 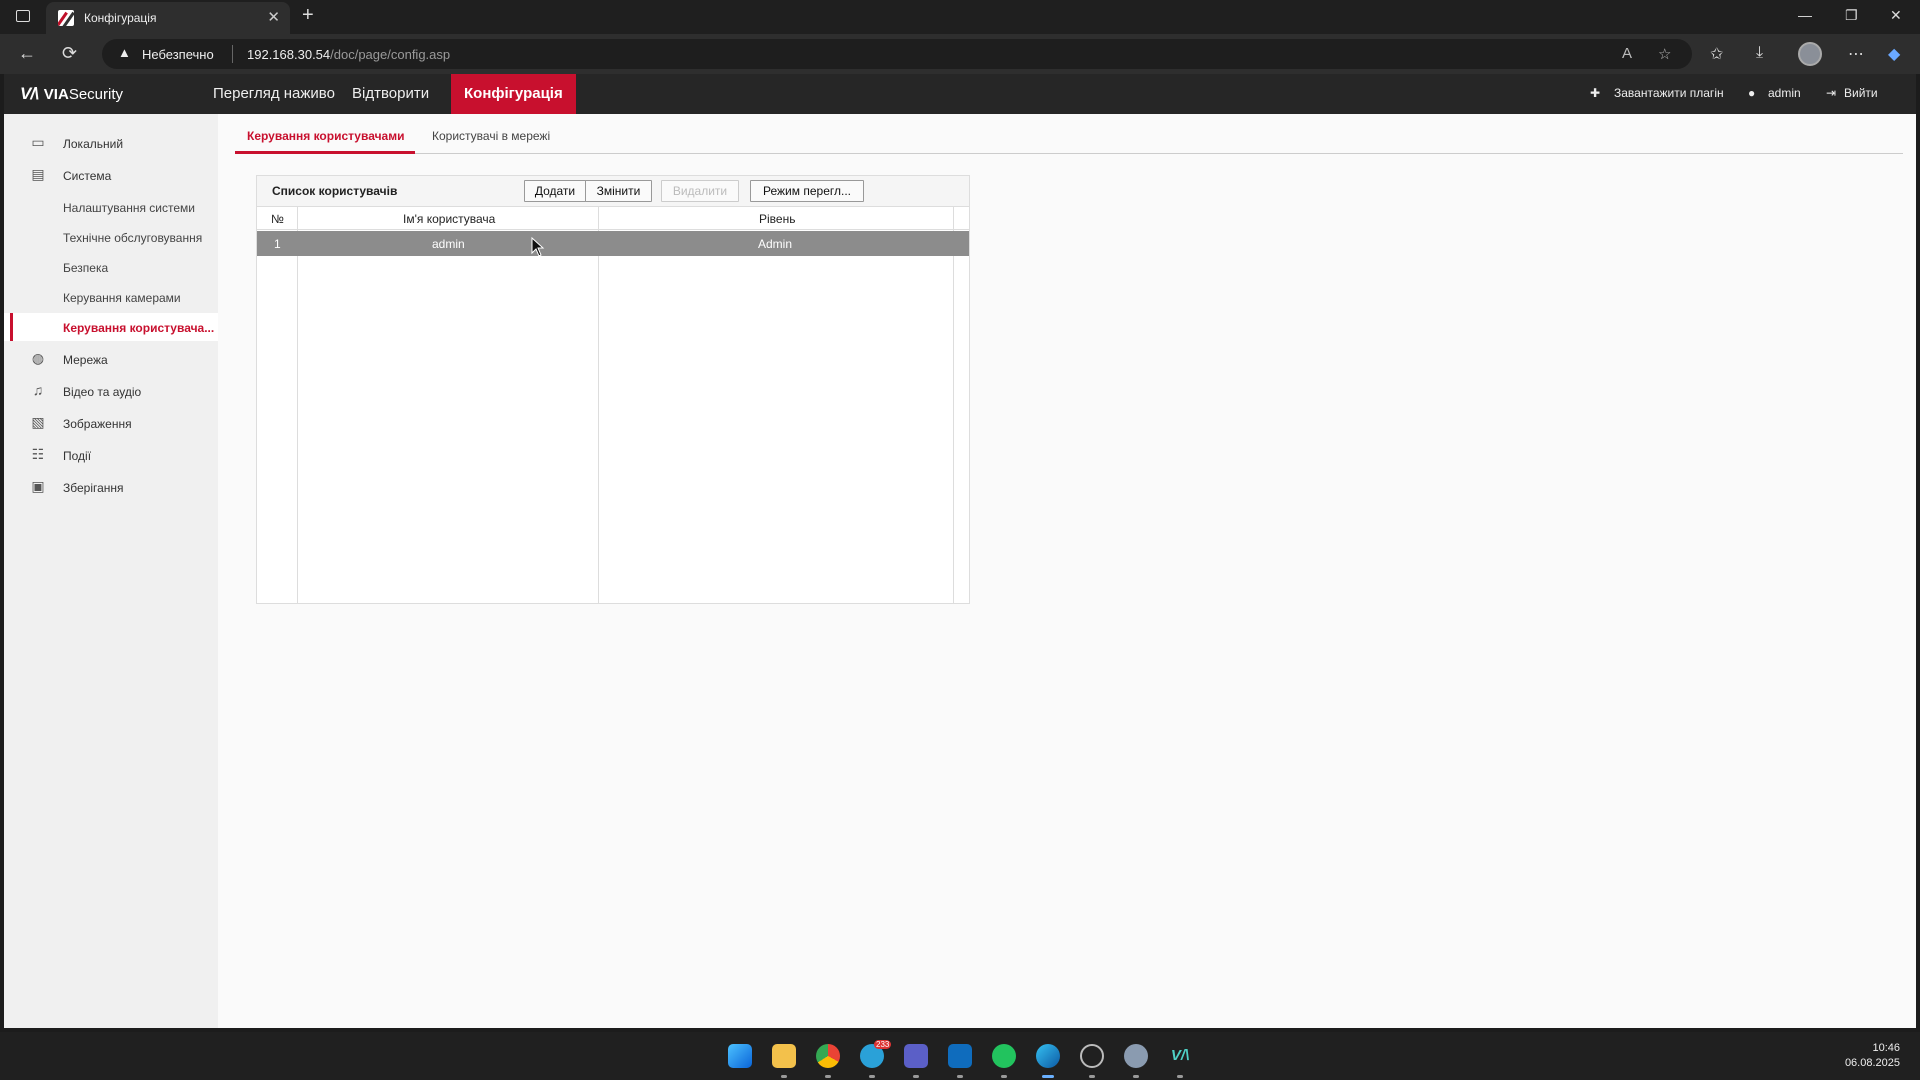 I want to click on active-indicator, so click(x=1048, y=1076).